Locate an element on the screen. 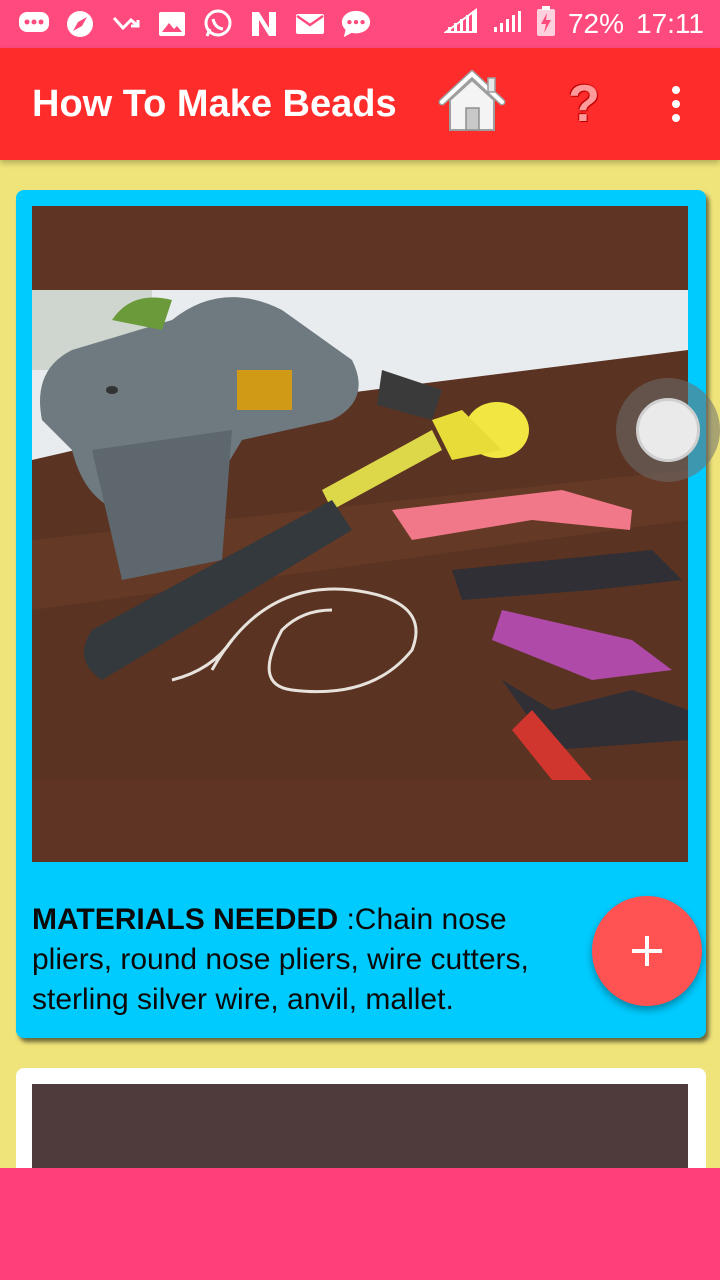 The width and height of the screenshot is (720, 1280). add-fab-button is located at coordinates (647, 951).